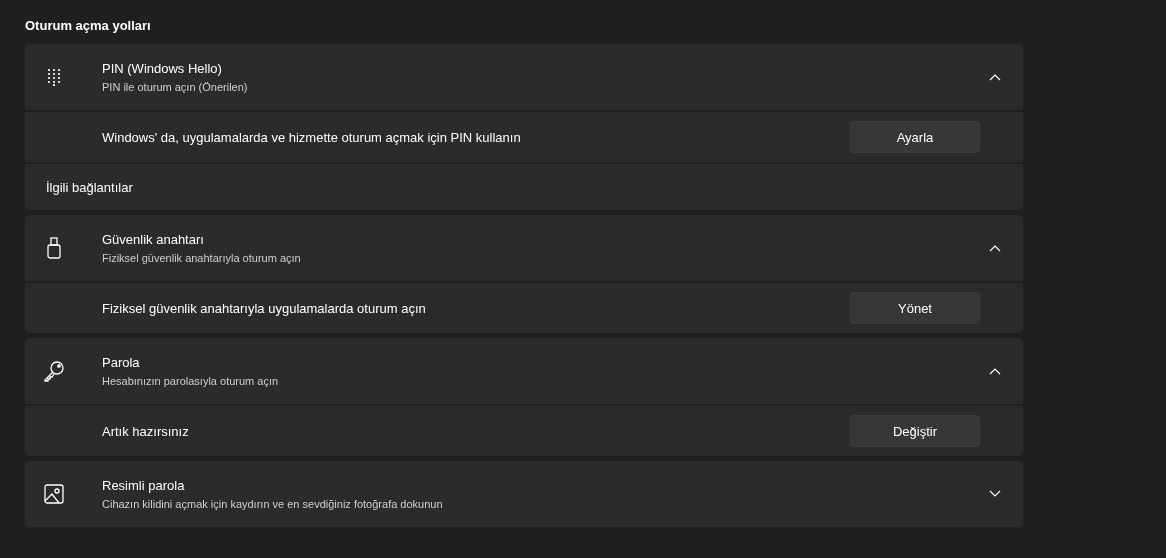  Describe the element at coordinates (54, 77) in the screenshot. I see `keypad-icon` at that location.